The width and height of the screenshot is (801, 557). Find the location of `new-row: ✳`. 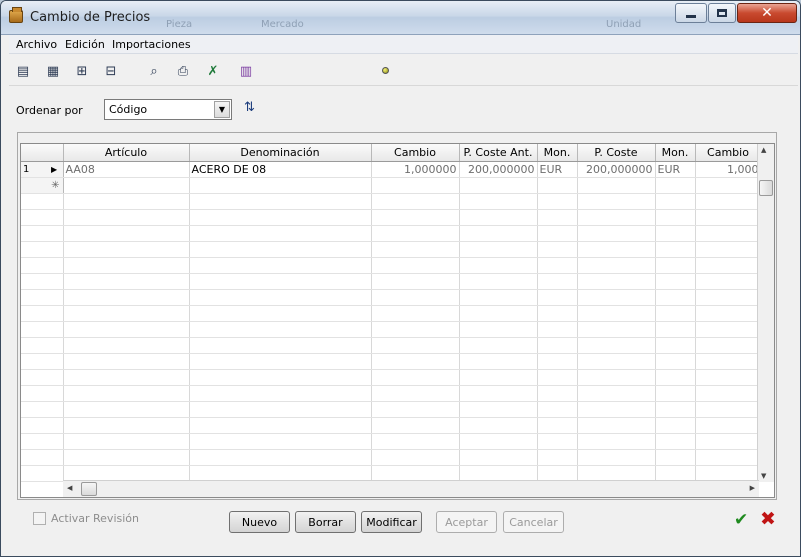

new-row: ✳ is located at coordinates (391, 185).